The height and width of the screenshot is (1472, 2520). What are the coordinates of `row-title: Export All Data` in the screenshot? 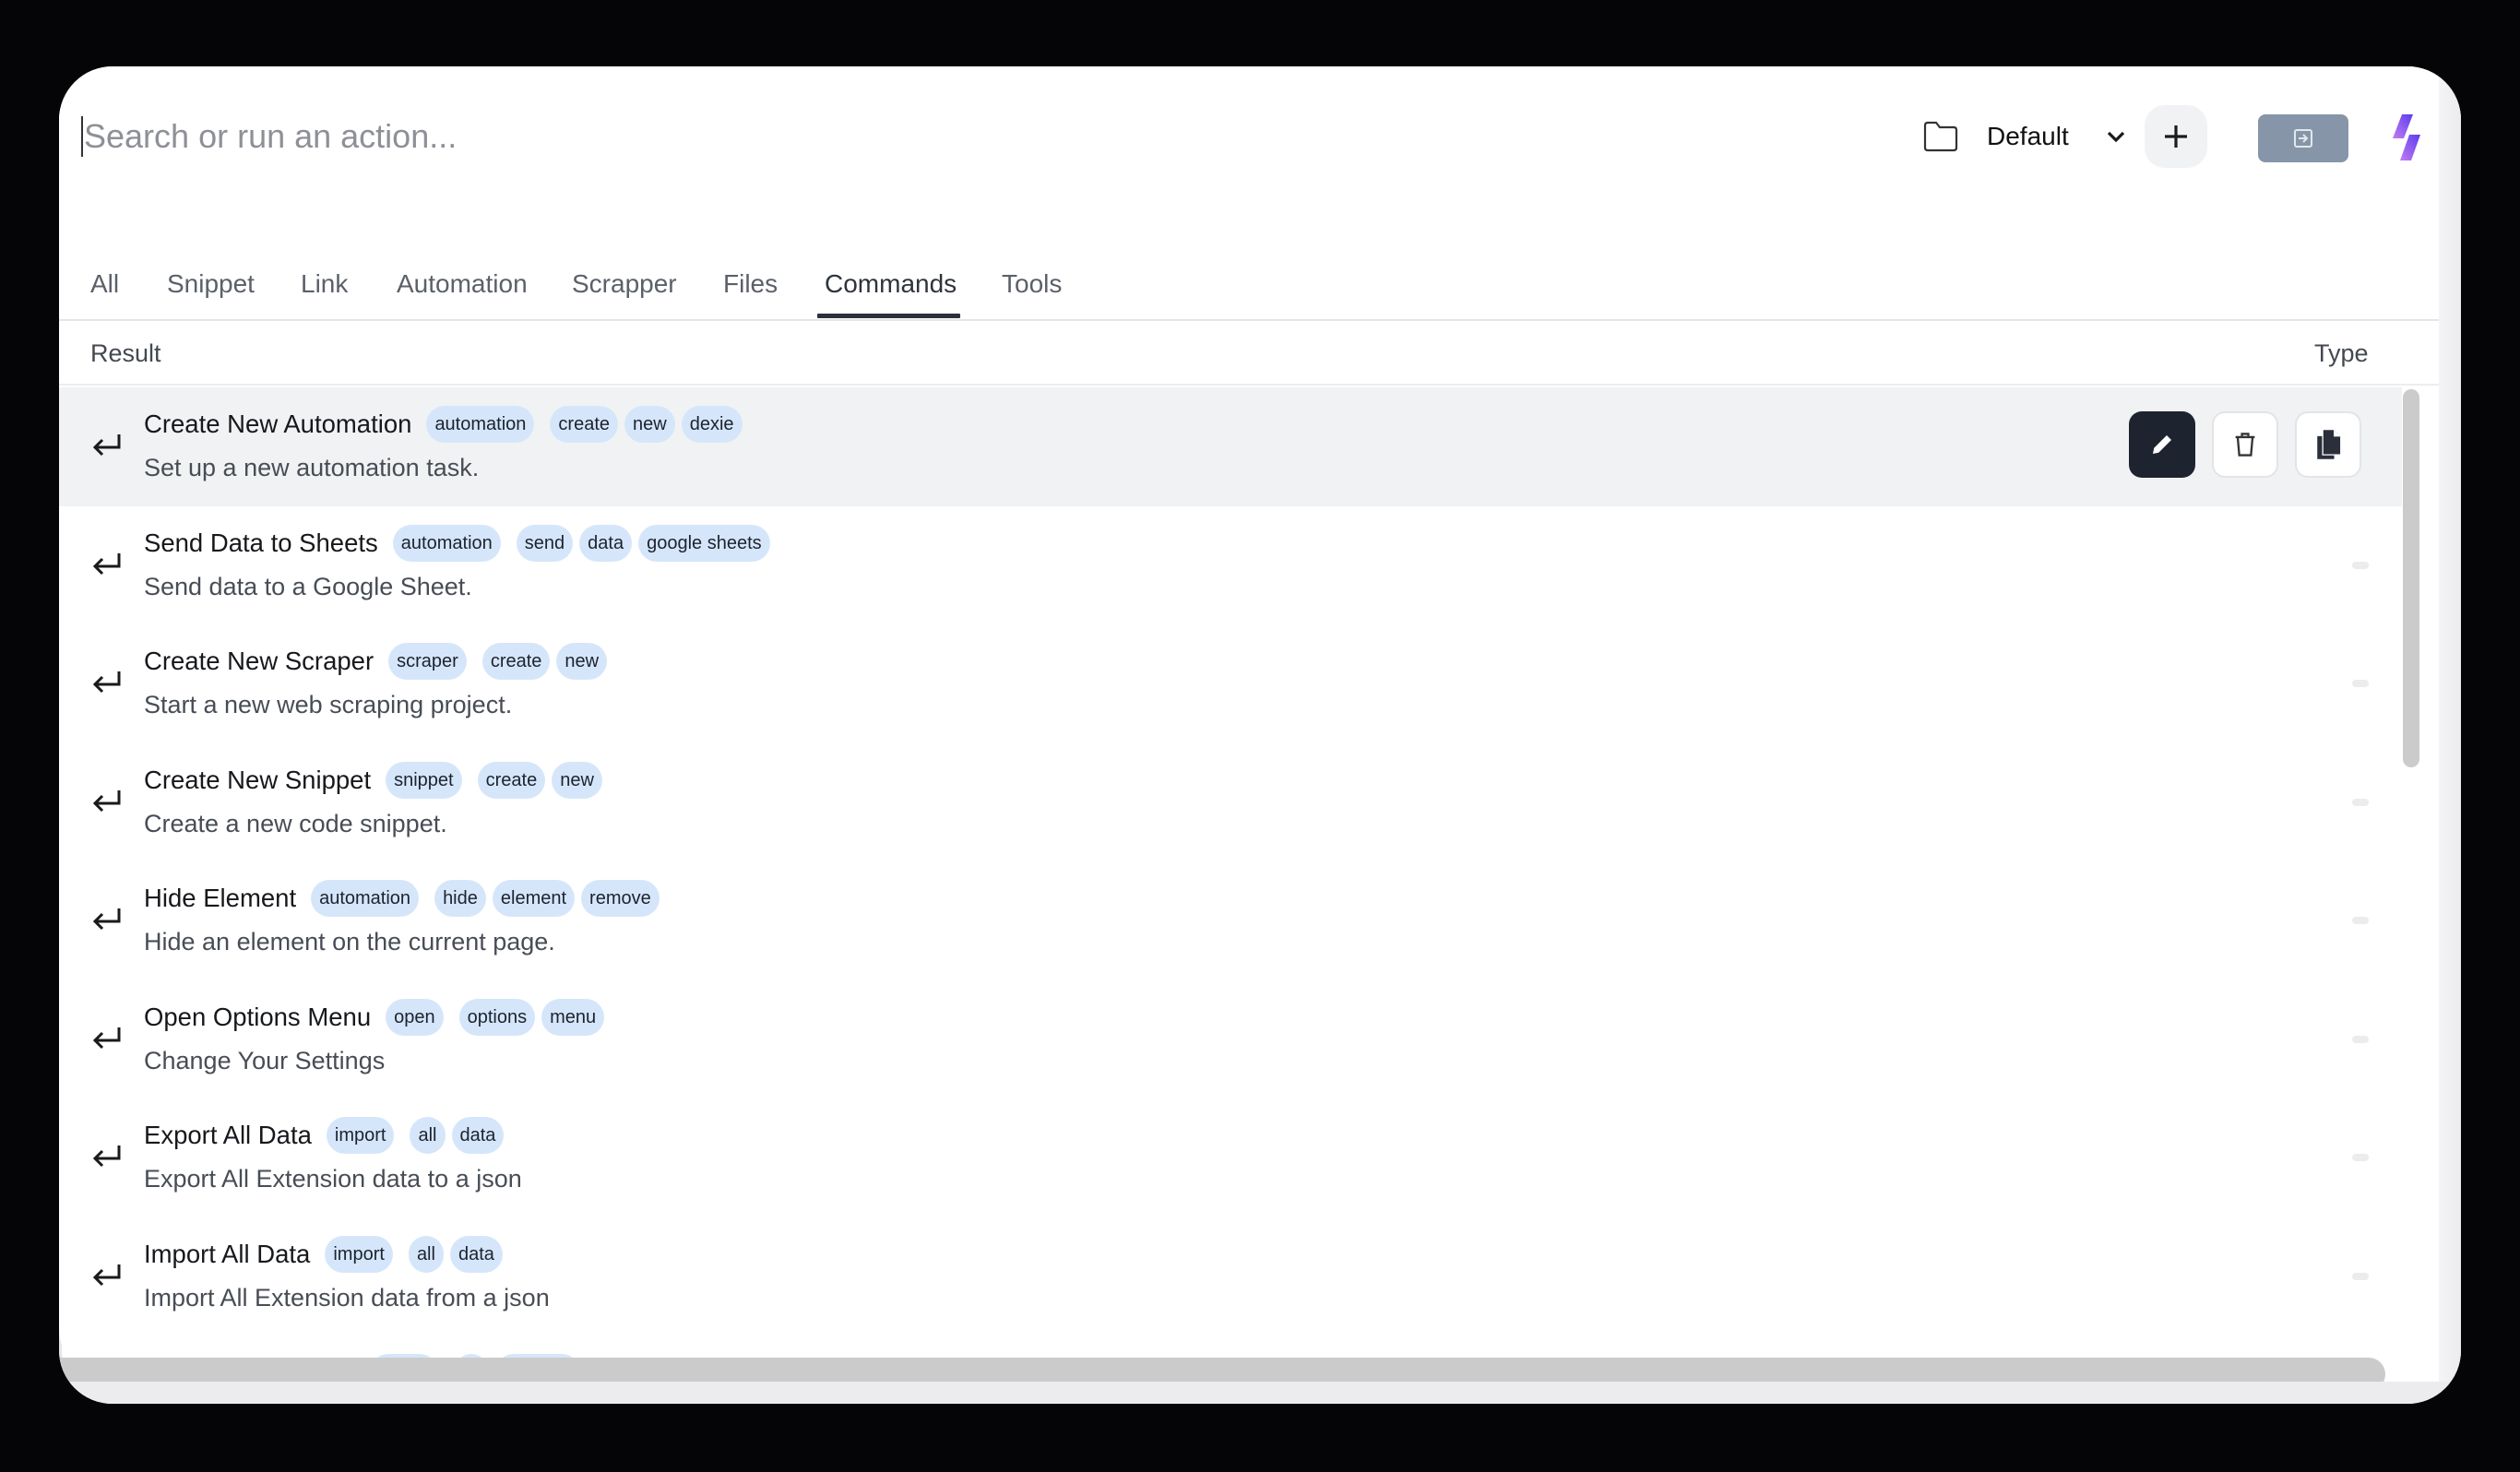 It's located at (228, 1135).